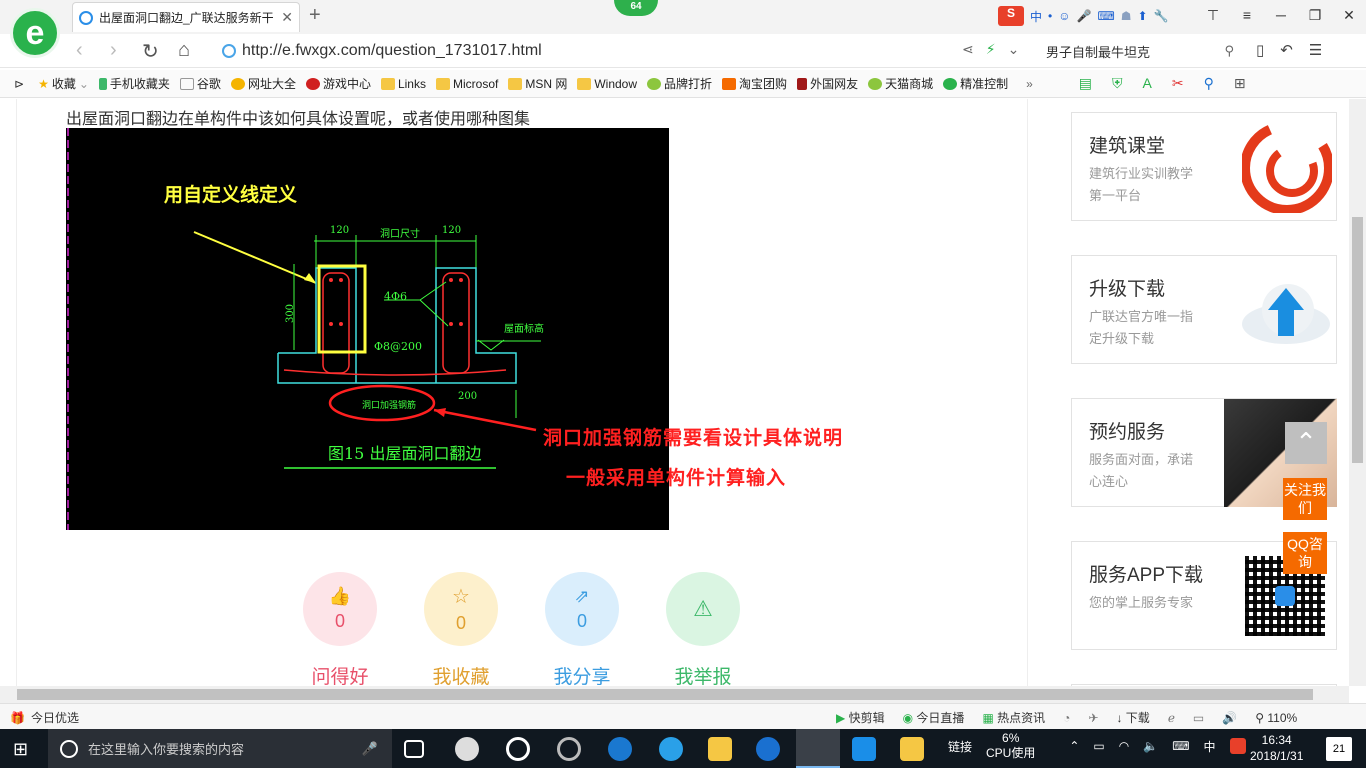 The height and width of the screenshot is (768, 1366). Describe the element at coordinates (1074, 746) in the screenshot. I see `tray-chevron-icon: ⌃` at that location.